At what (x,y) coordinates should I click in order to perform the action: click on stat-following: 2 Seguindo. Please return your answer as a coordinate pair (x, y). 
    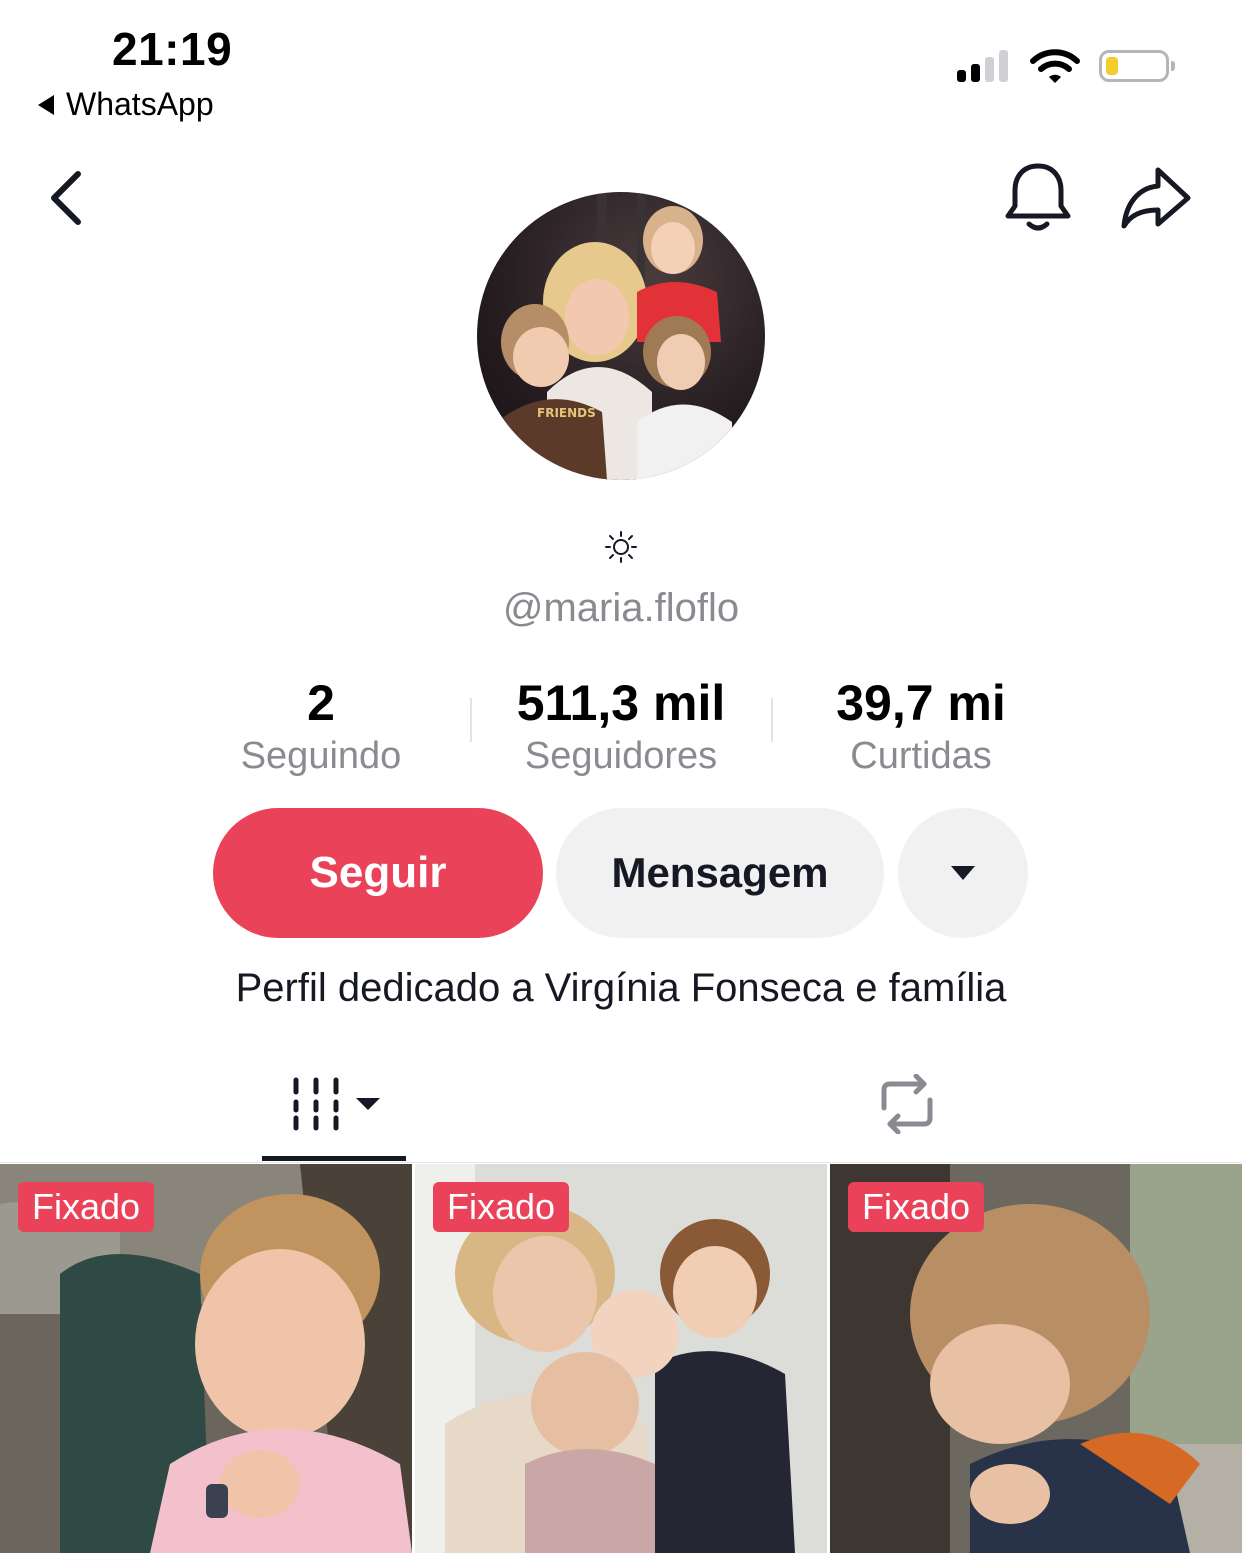
    Looking at the image, I should click on (321, 728).